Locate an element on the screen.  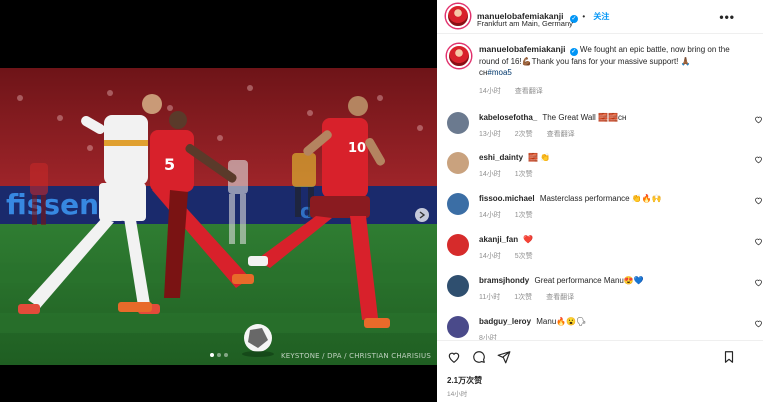
carousel-next-button is located at coordinates (422, 215).